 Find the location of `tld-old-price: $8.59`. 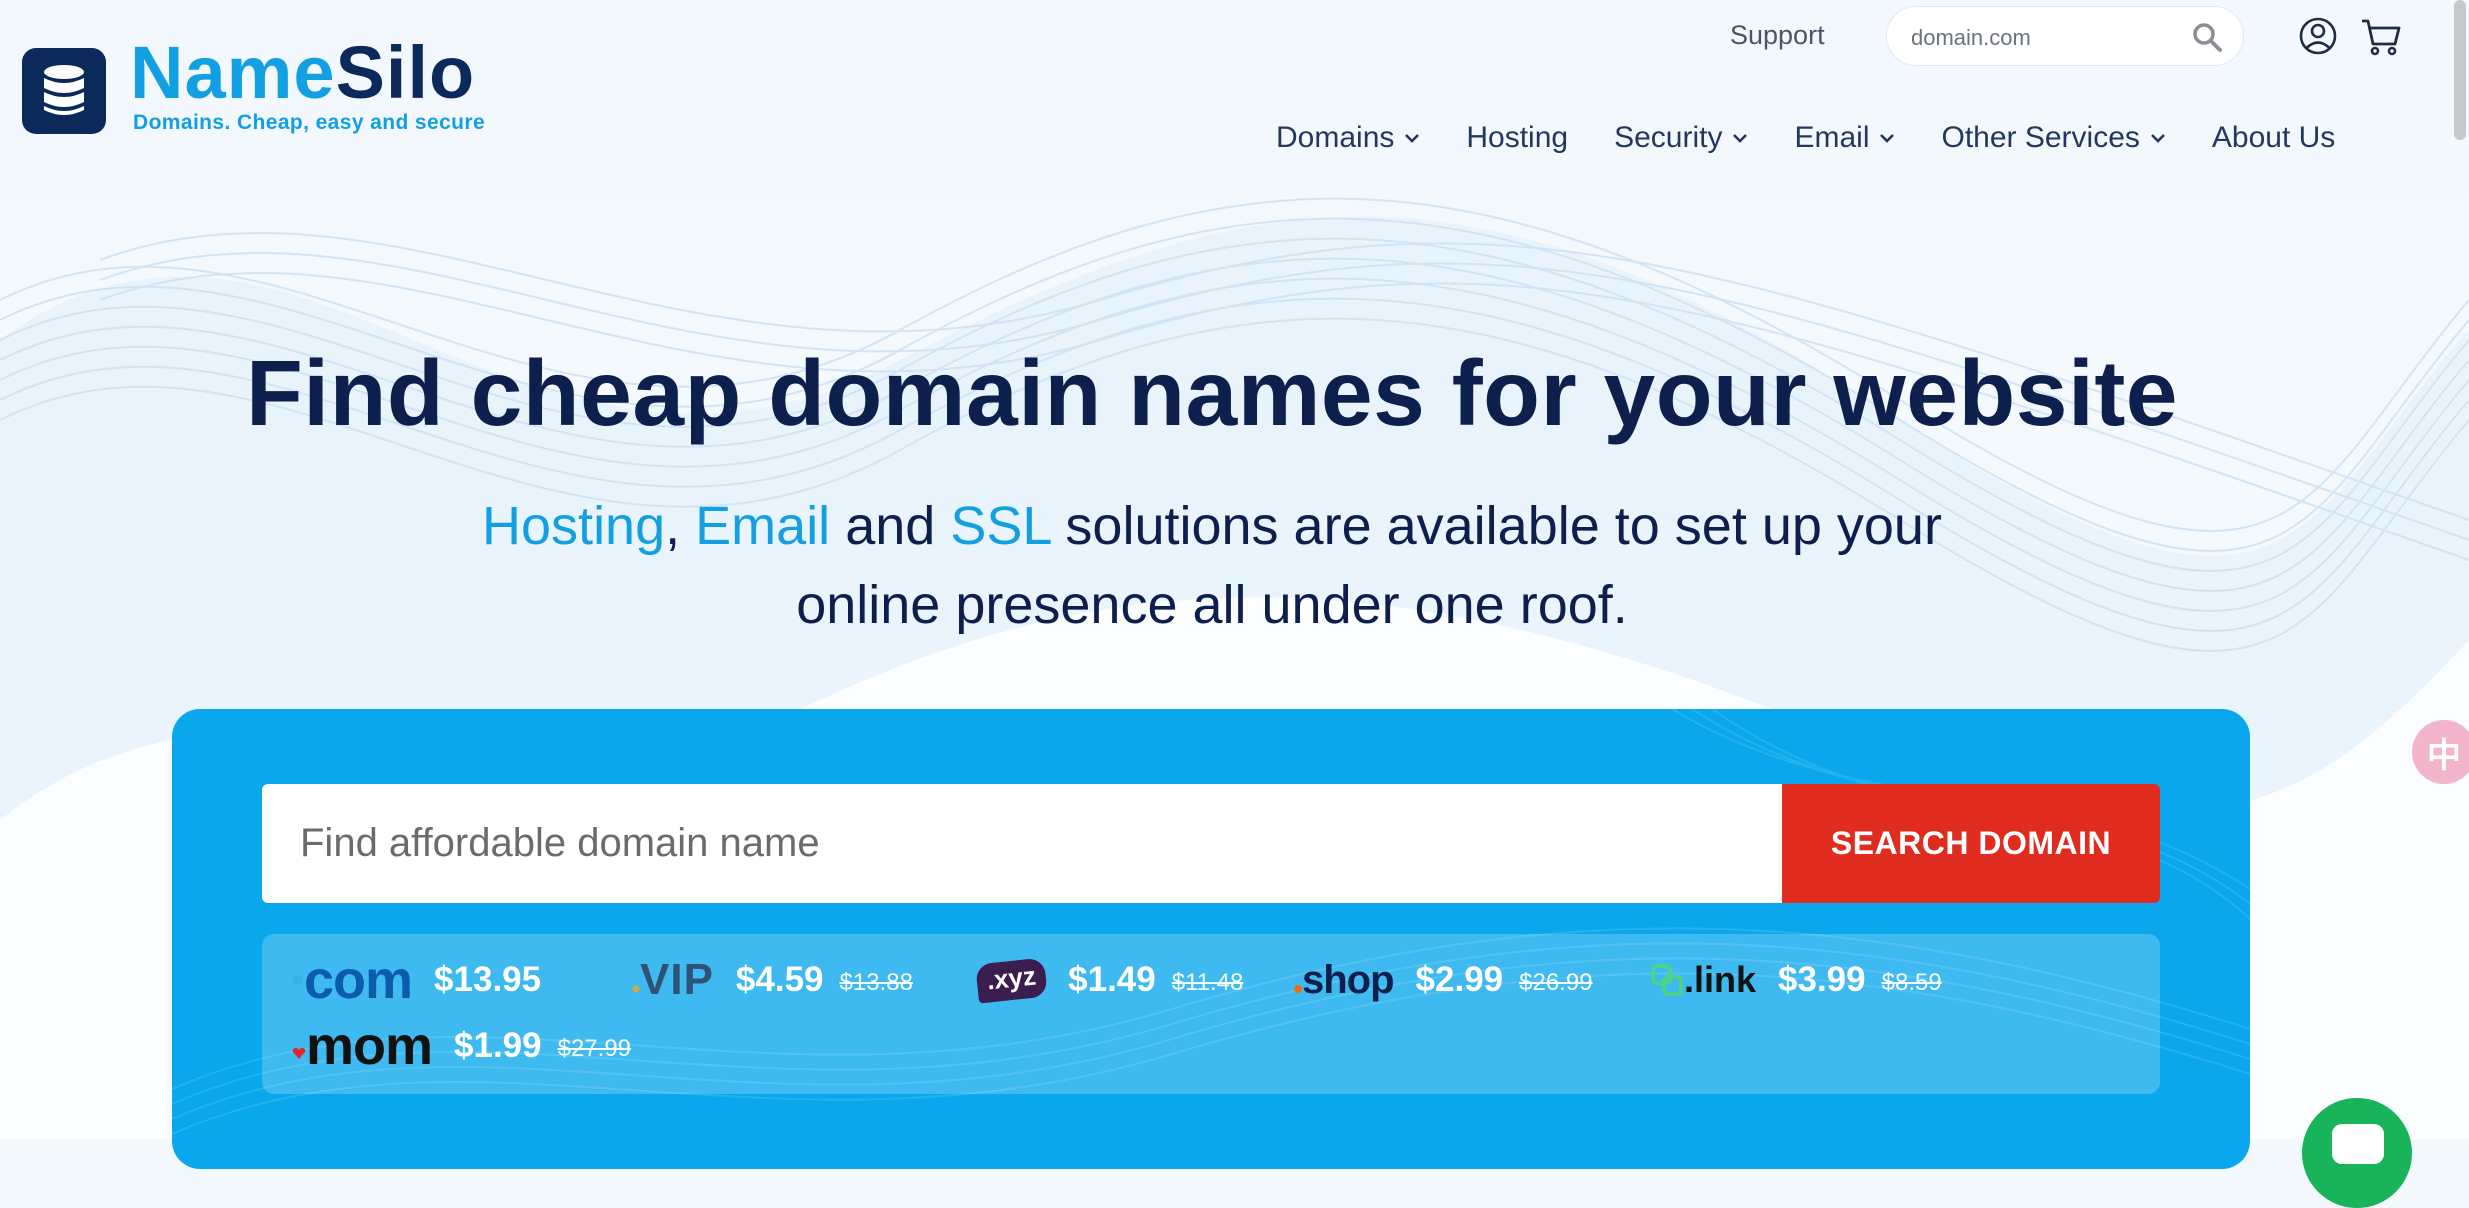

tld-old-price: $8.59 is located at coordinates (1911, 982).